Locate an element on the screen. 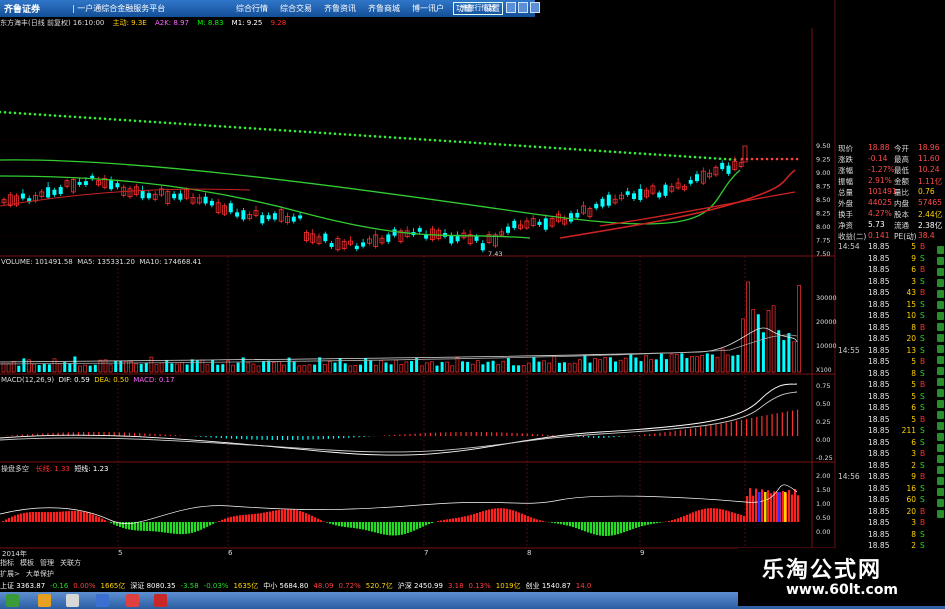 The image size is (945, 609). tick-price: 18.85 is located at coordinates (879, 465).